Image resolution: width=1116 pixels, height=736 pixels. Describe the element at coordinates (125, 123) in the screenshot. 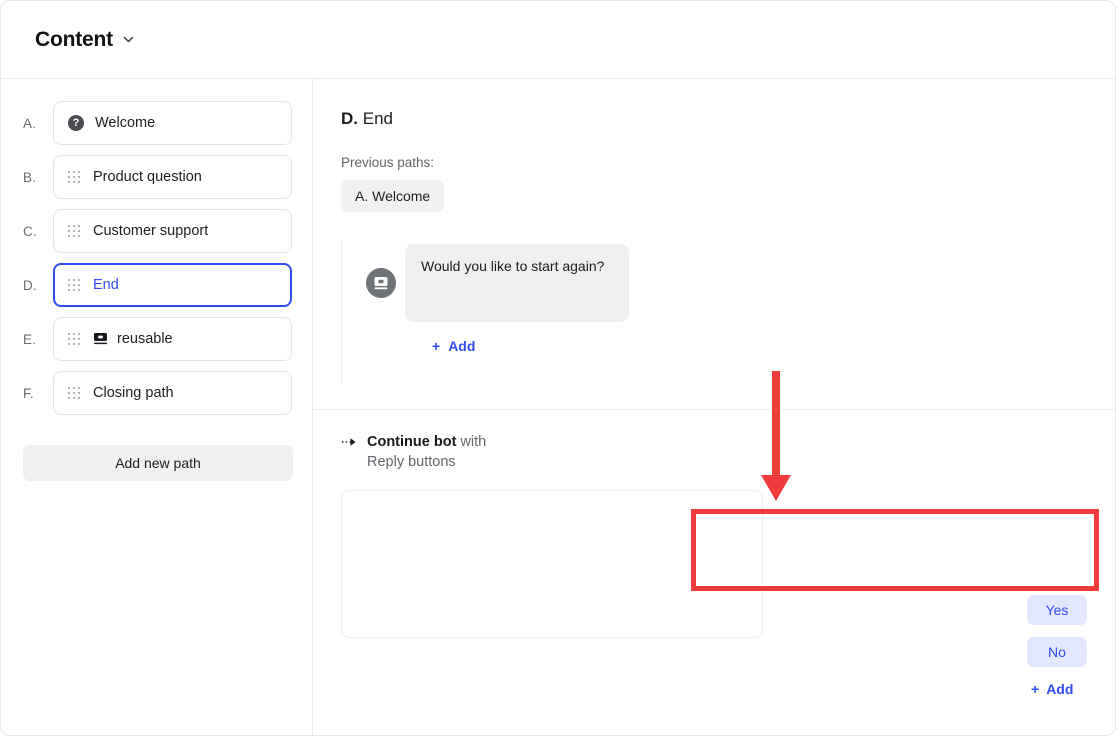

I see `path-label: Welcome` at that location.